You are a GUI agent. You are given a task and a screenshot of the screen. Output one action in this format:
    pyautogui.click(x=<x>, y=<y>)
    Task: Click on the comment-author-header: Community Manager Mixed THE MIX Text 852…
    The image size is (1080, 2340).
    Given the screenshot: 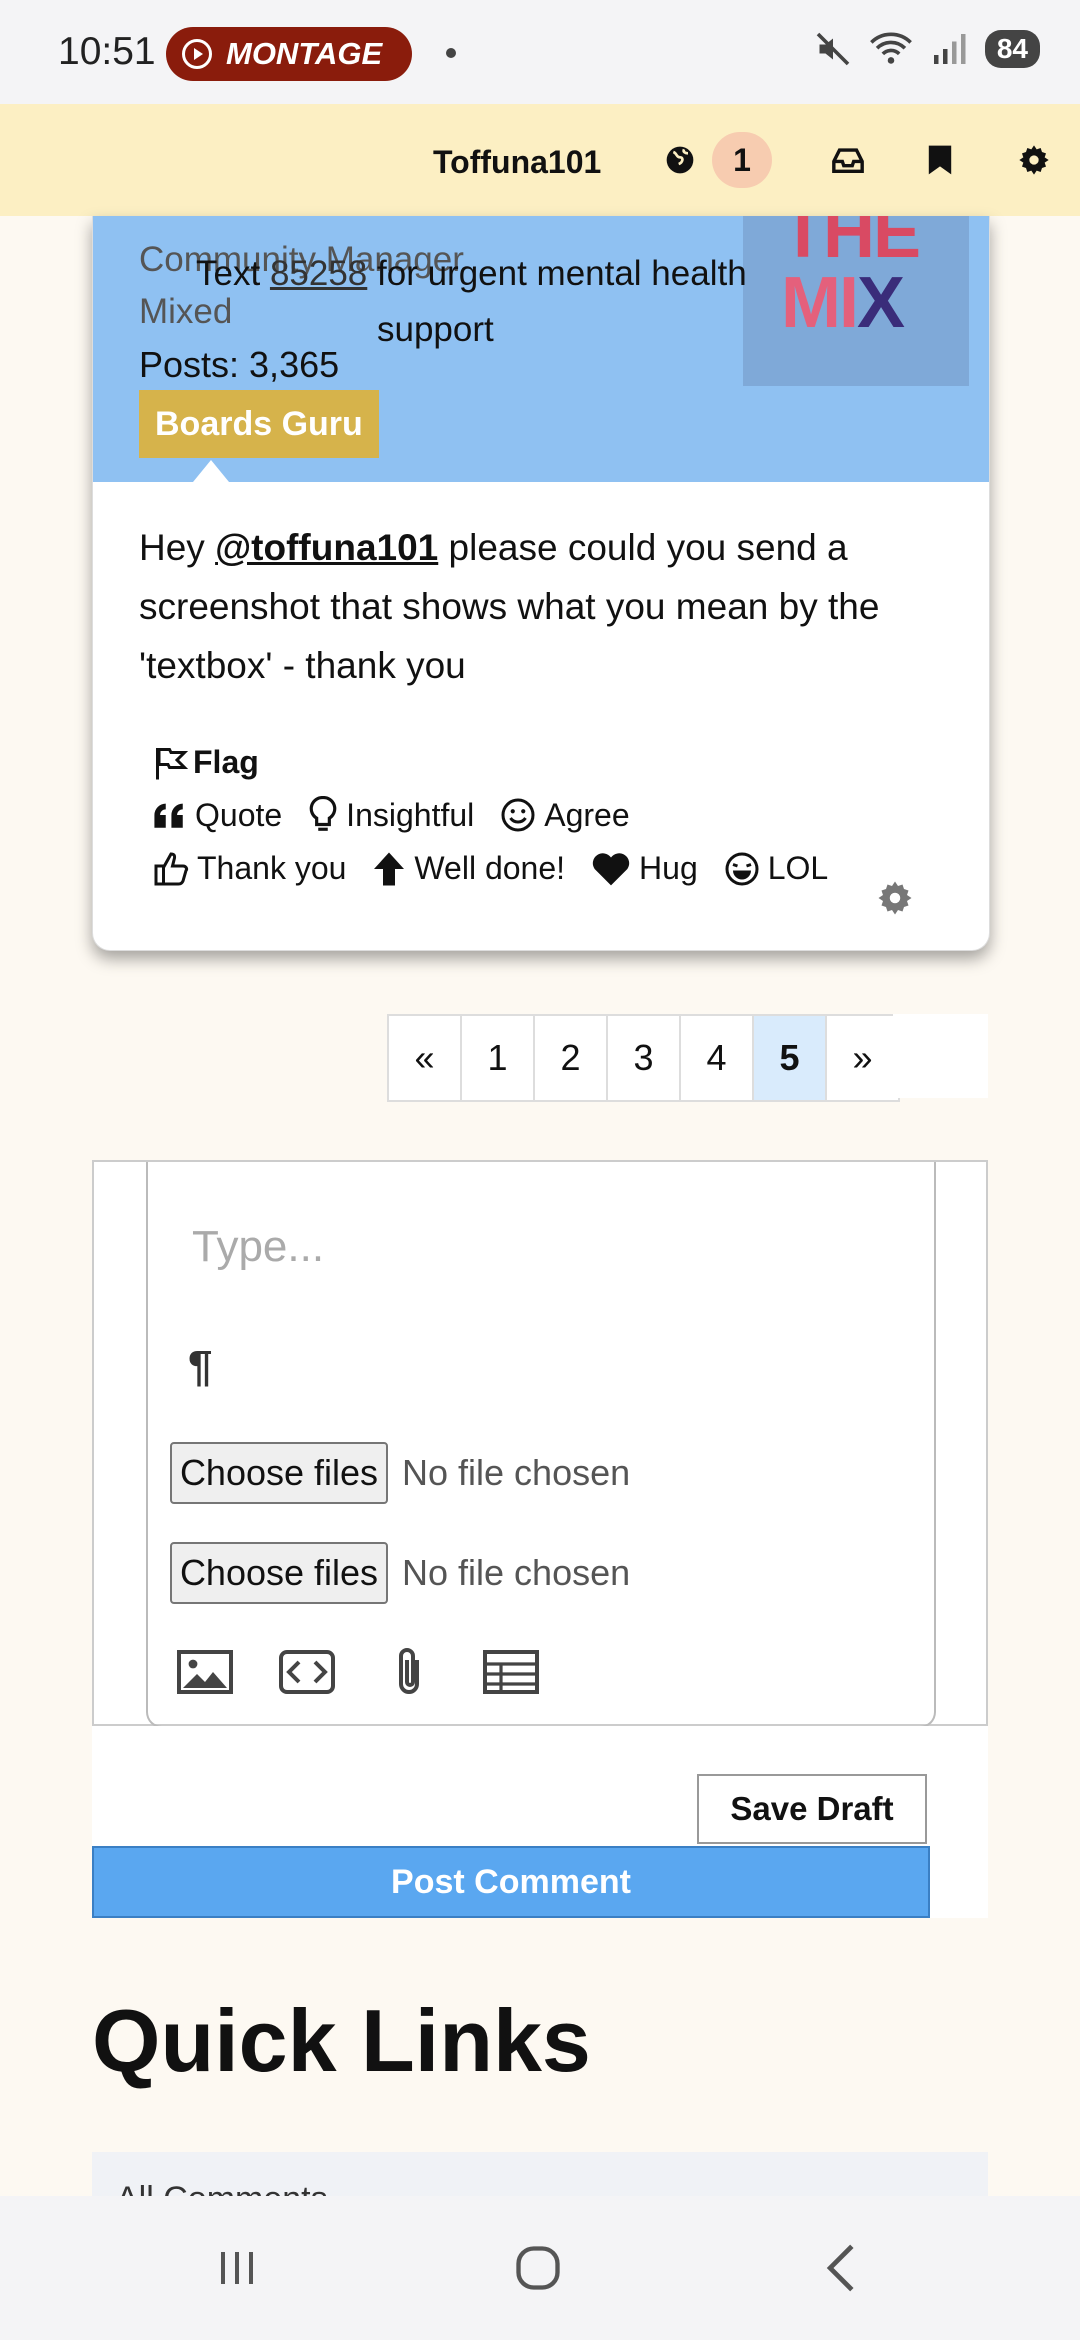 What is the action you would take?
    pyautogui.click(x=541, y=349)
    